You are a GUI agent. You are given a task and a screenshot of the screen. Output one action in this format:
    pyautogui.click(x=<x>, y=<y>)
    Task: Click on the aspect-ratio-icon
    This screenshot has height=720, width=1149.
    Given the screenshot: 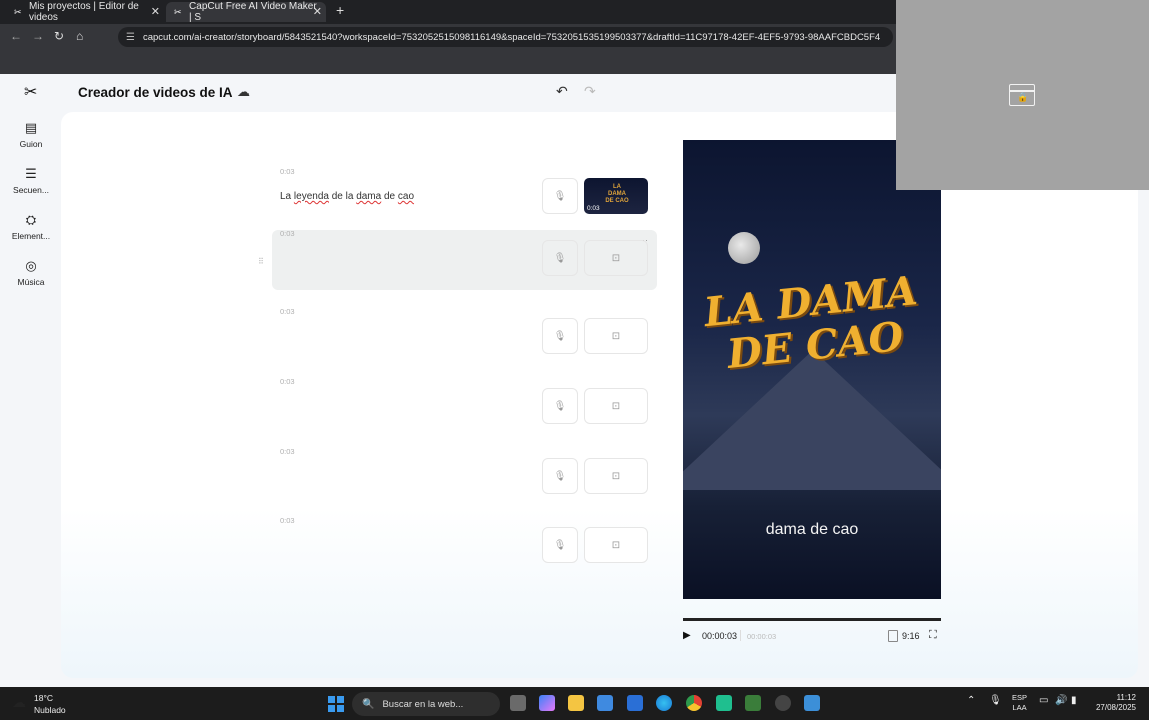 What is the action you would take?
    pyautogui.click(x=893, y=636)
    